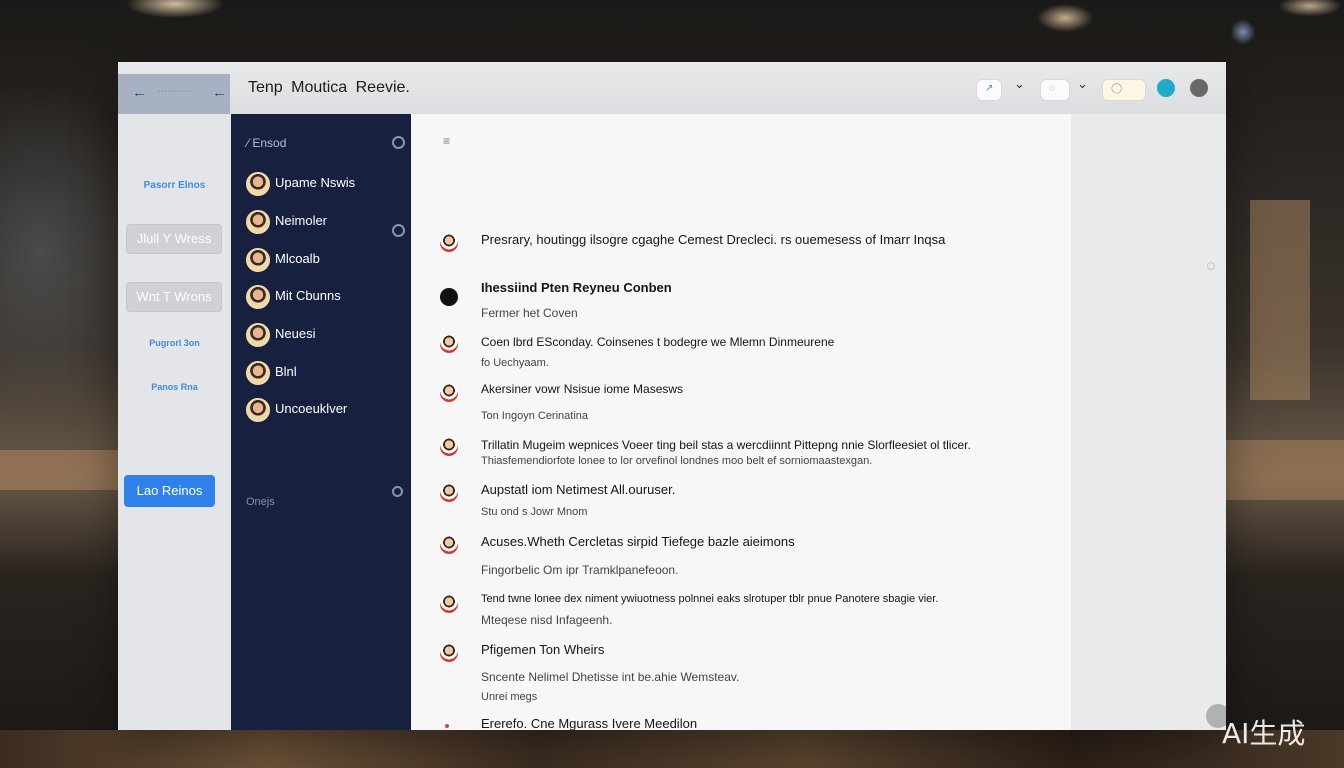 The image size is (1344, 768). I want to click on watermark-label: AI生成, so click(1264, 733).